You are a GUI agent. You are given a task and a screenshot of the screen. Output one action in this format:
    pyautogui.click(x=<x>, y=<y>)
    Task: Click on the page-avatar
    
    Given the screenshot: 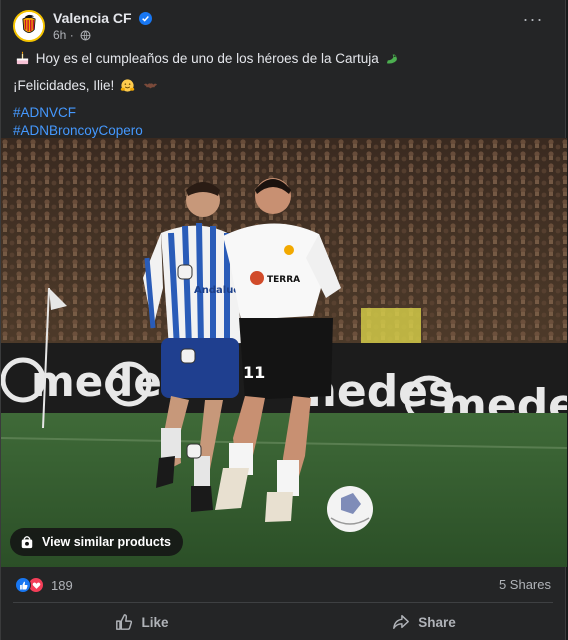 What is the action you would take?
    pyautogui.click(x=29, y=26)
    